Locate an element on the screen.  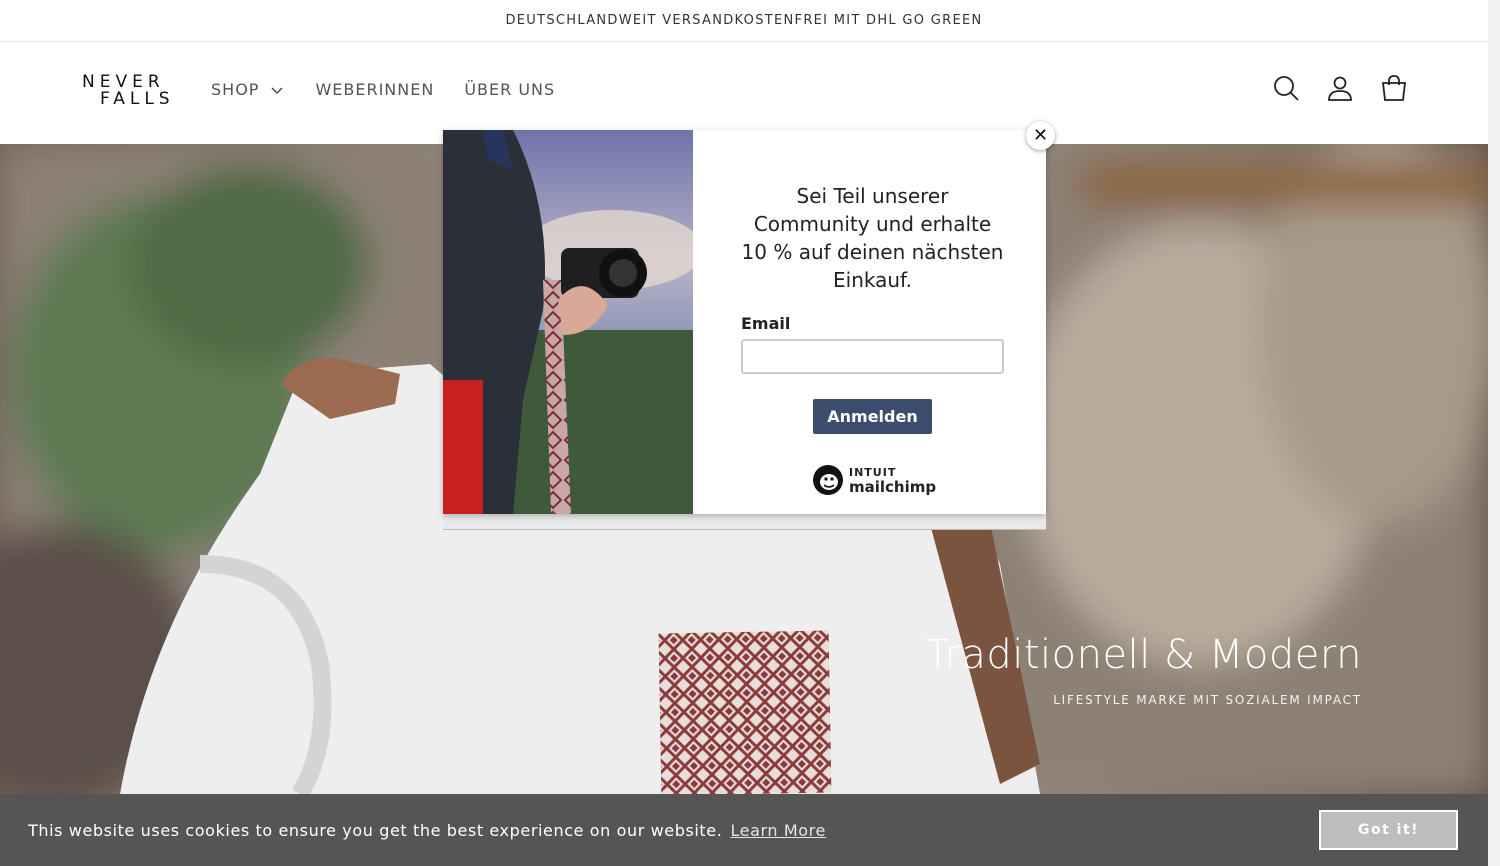
popup-close-button: ✕ is located at coordinates (1040, 135).